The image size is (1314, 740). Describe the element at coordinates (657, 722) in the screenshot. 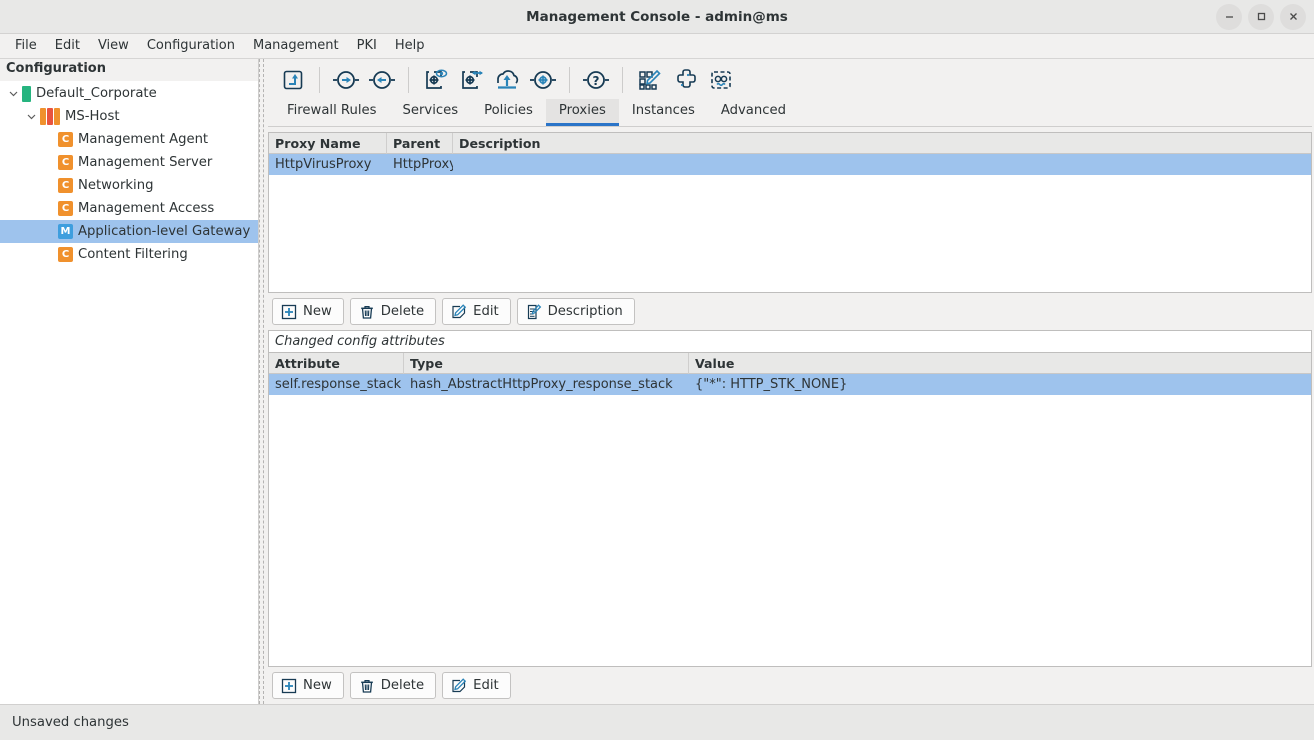

I see `status-bar: Unsaved changes` at that location.